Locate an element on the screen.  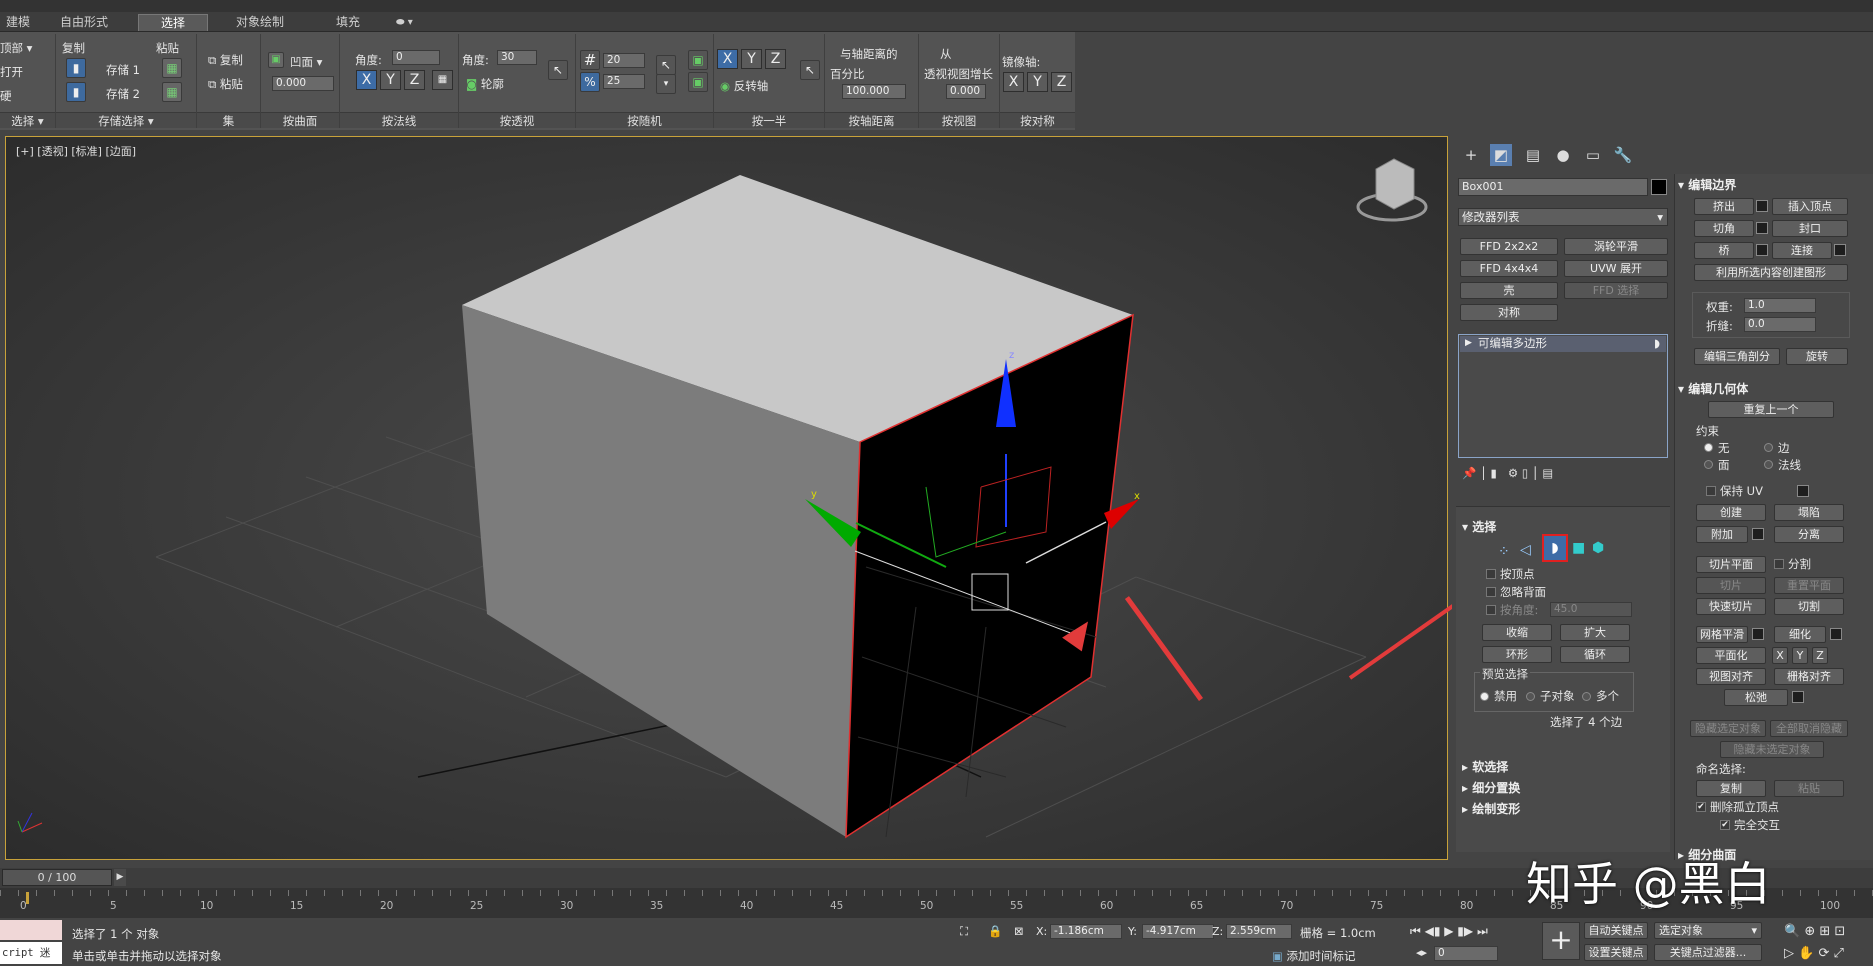
modifier-list-dropdown: 修改器列表 ▾ is located at coordinates (1563, 217).